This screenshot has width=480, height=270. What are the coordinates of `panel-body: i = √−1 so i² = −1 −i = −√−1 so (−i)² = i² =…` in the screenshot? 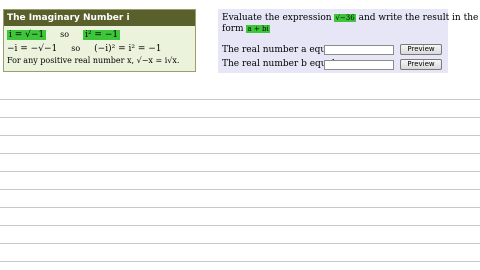 It's located at (99, 48).